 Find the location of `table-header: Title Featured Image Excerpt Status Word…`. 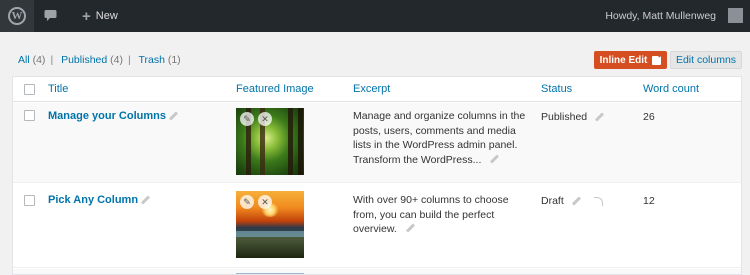

table-header: Title Featured Image Excerpt Status Word… is located at coordinates (377, 89).